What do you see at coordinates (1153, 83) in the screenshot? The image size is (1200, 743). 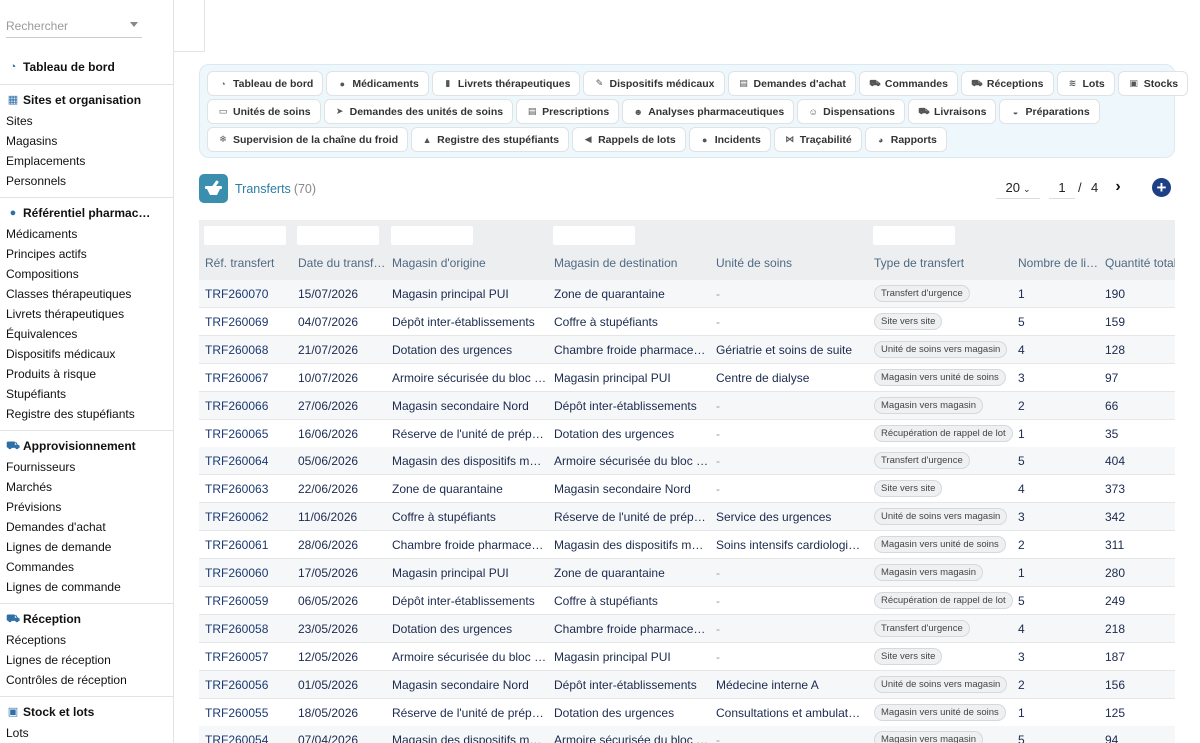 I see `quicknav-stocks-button: ▣ Stocks` at bounding box center [1153, 83].